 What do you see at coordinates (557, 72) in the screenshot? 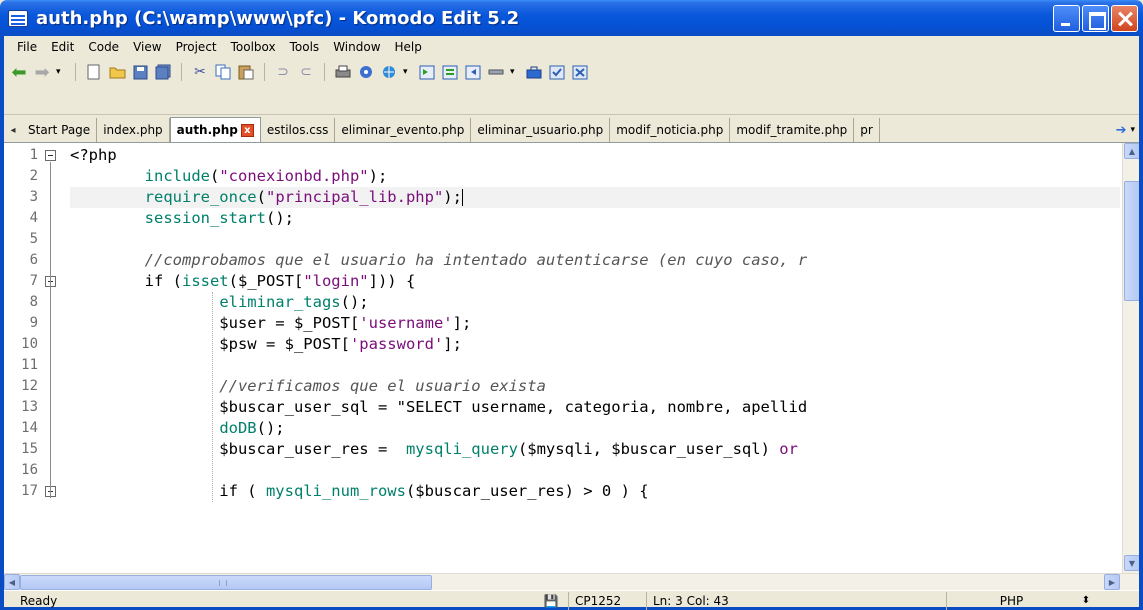
I see `spell-icon` at bounding box center [557, 72].